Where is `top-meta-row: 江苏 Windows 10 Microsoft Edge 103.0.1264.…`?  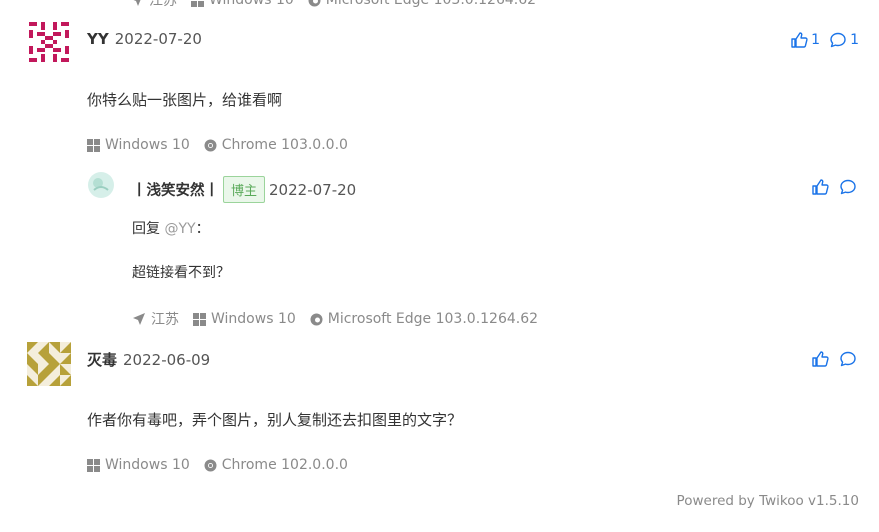
top-meta-row: 江苏 Windows 10 Microsoft Edge 103.0.1264.… is located at coordinates (333, 5).